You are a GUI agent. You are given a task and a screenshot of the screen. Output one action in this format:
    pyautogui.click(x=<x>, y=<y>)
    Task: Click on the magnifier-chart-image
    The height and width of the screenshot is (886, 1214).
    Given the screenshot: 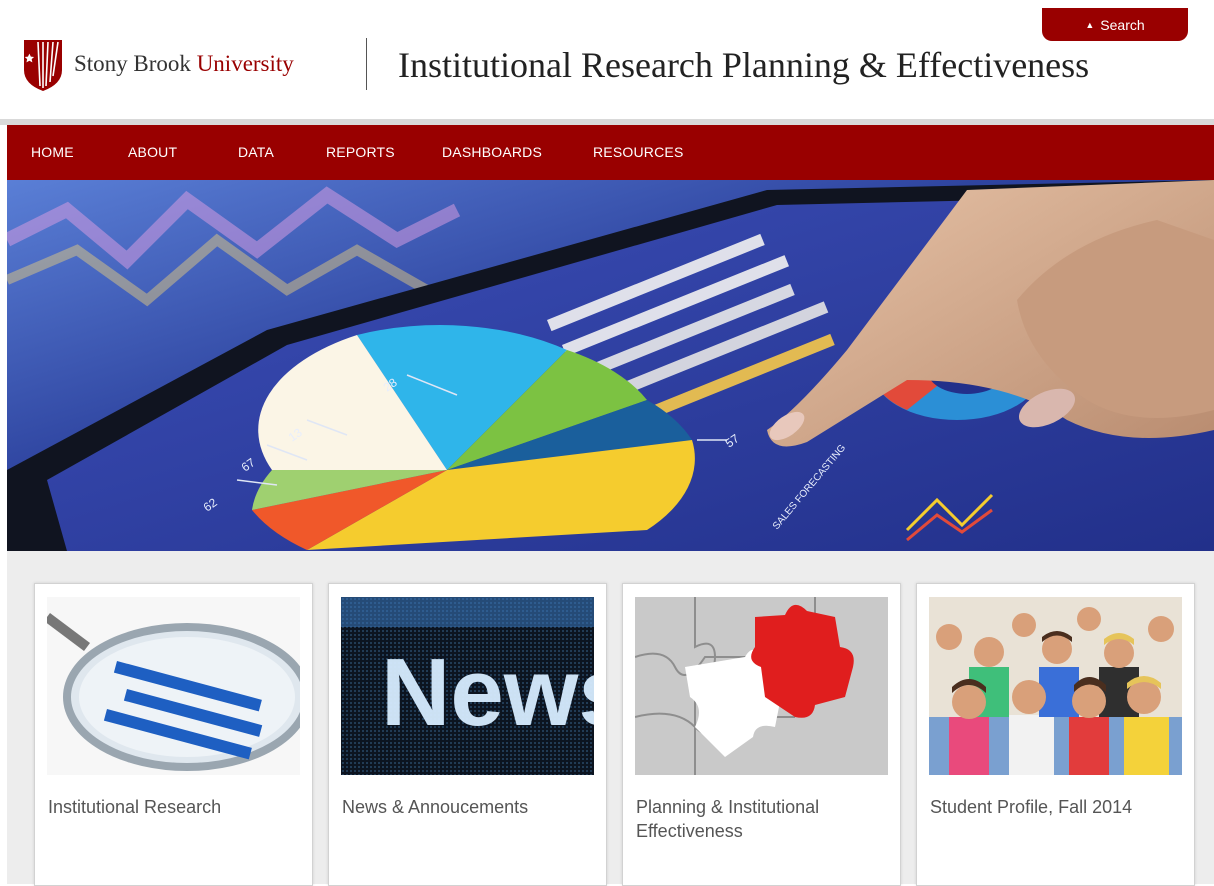 What is the action you would take?
    pyautogui.click(x=173, y=686)
    